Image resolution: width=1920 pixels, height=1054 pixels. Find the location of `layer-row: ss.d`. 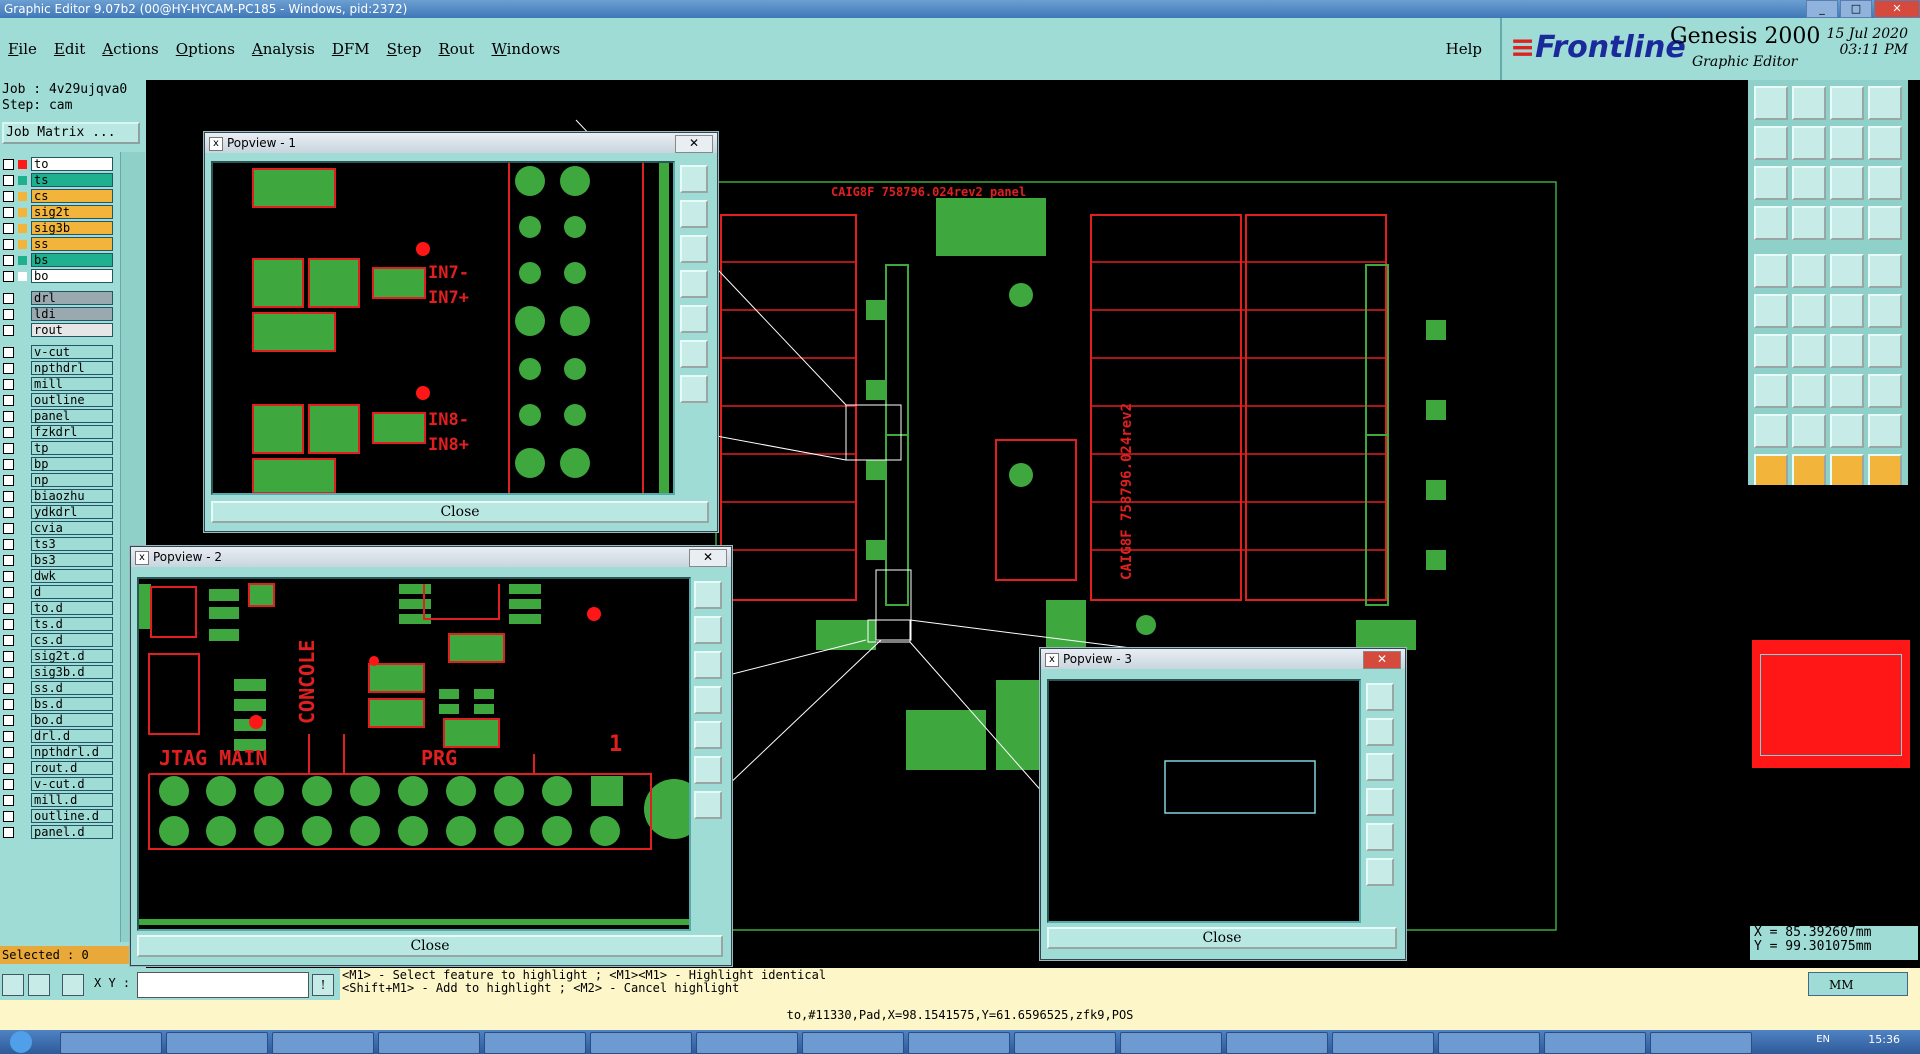

layer-row: ss.d is located at coordinates (59, 688).